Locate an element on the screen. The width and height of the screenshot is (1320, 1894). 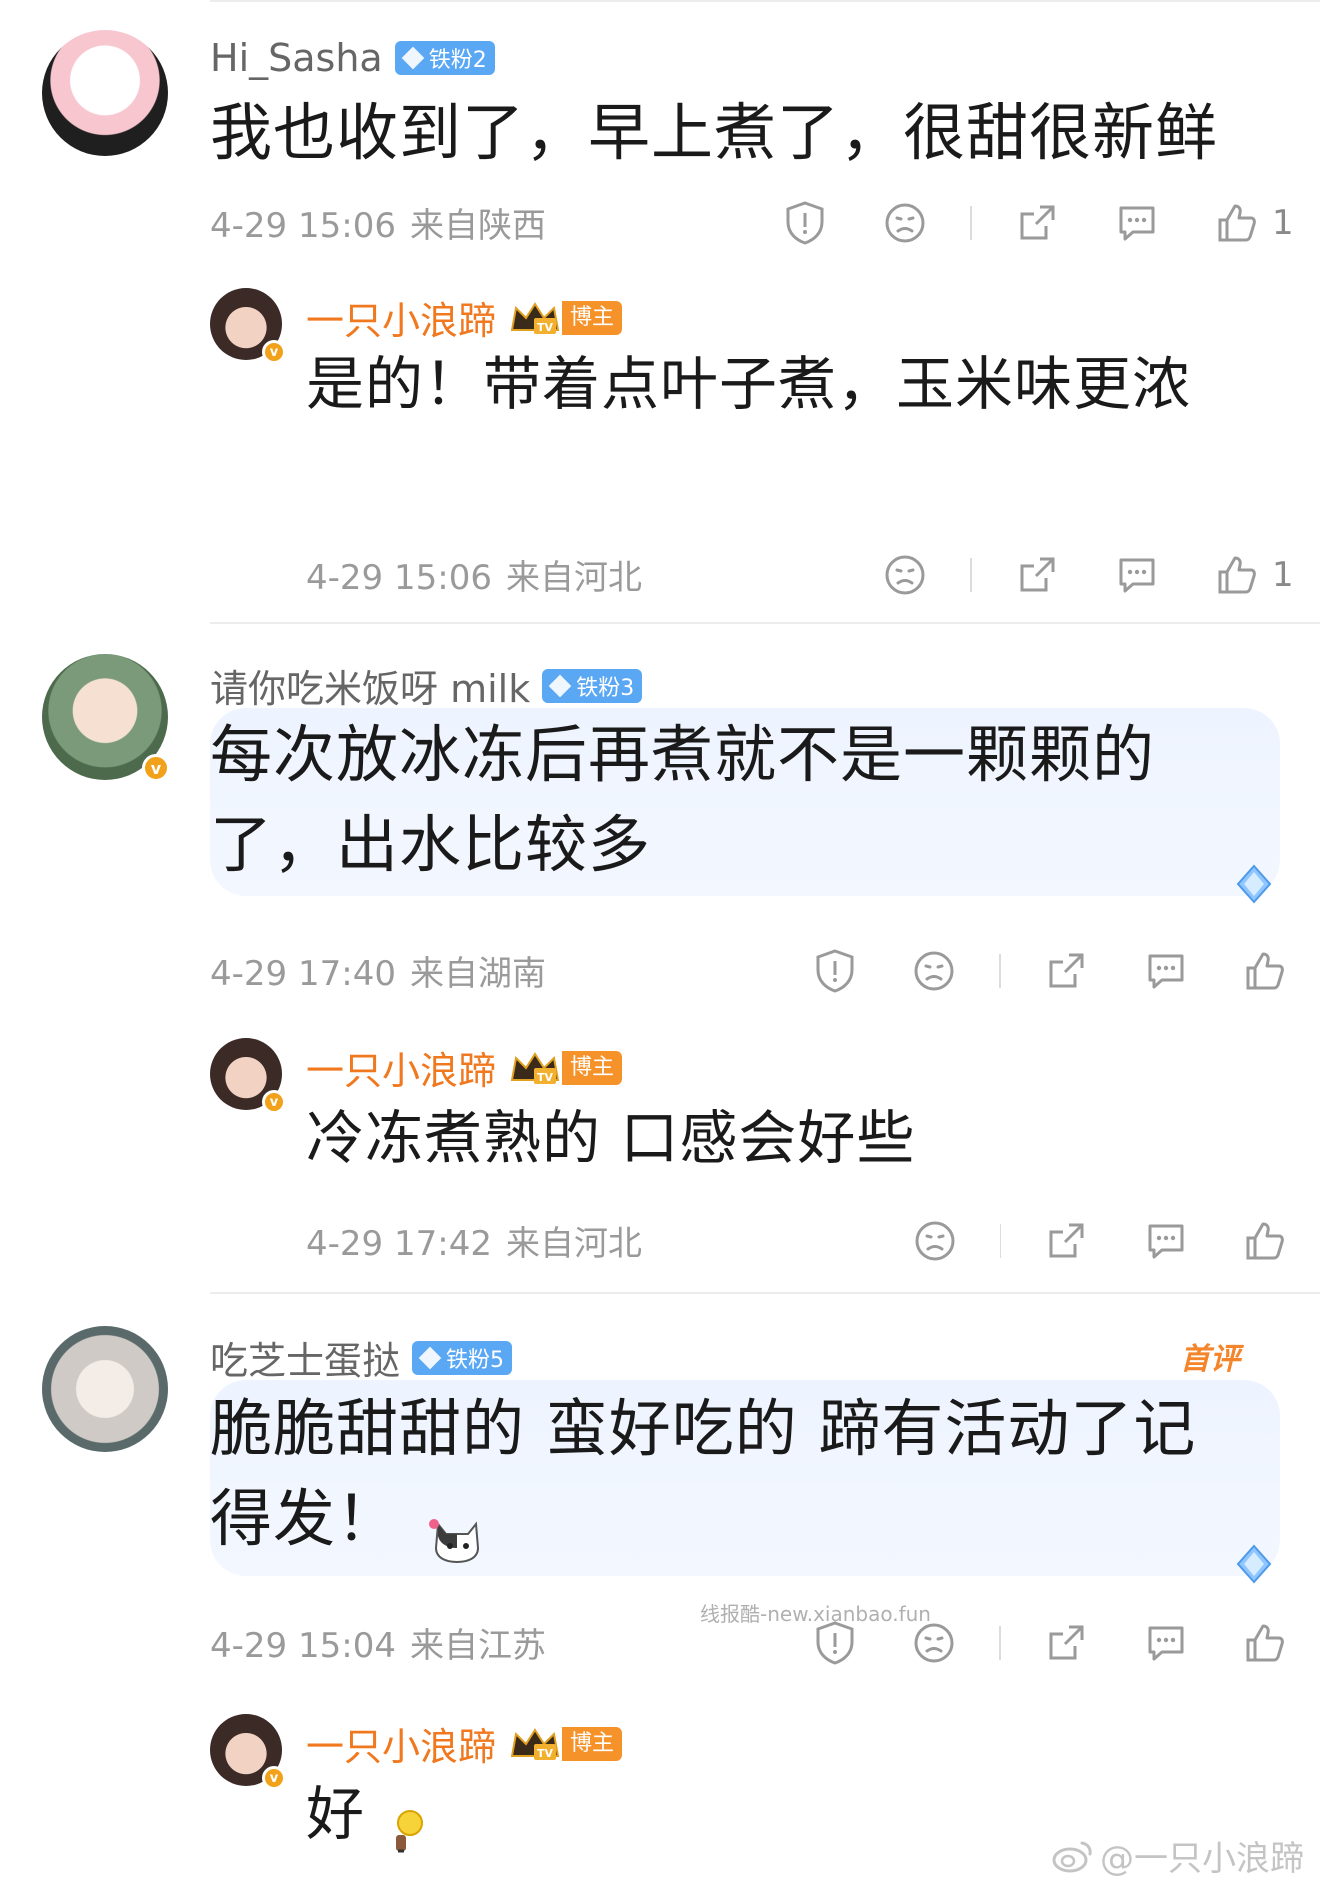
comment-text: 每次放冰冻后再煮就不是一颗颗的了，出水比较多 is located at coordinates (683, 799).